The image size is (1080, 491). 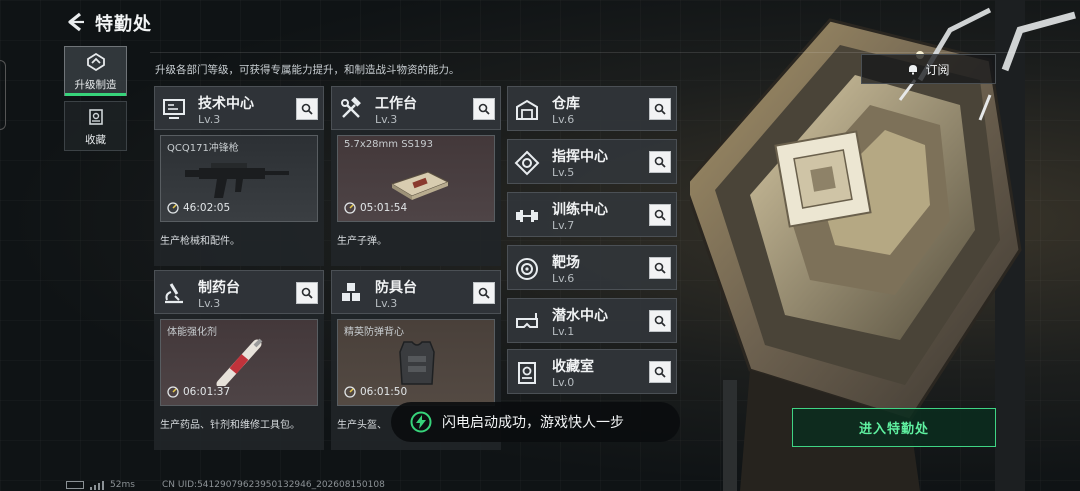 I want to click on subscribe-button: 订阅, so click(x=928, y=69).